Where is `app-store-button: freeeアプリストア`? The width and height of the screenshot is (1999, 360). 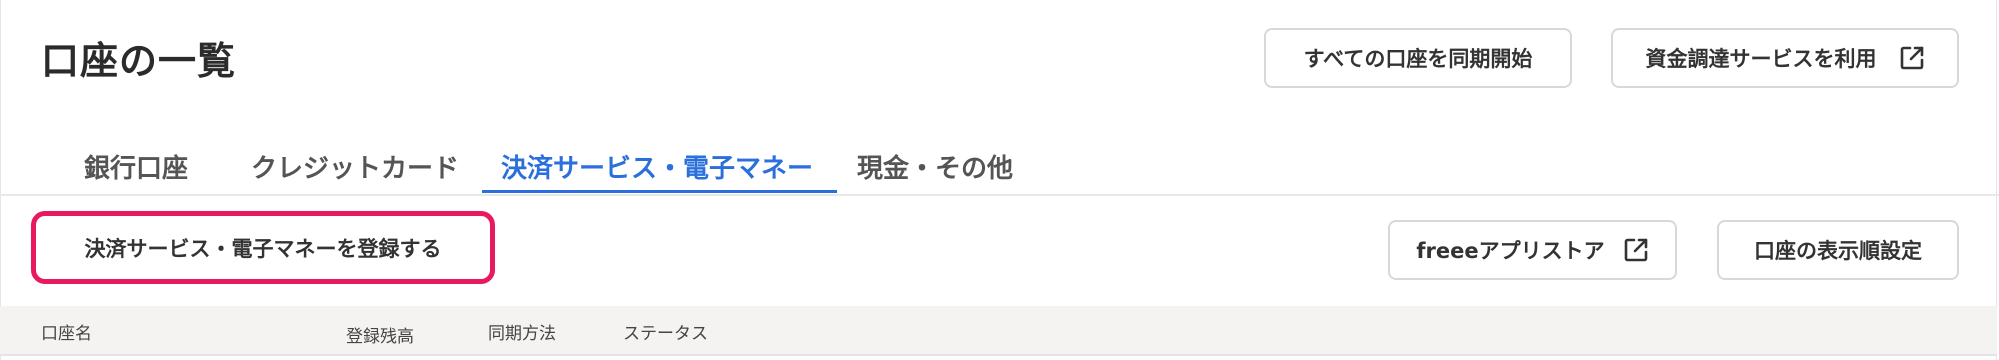
app-store-button: freeeアプリストア is located at coordinates (1532, 250).